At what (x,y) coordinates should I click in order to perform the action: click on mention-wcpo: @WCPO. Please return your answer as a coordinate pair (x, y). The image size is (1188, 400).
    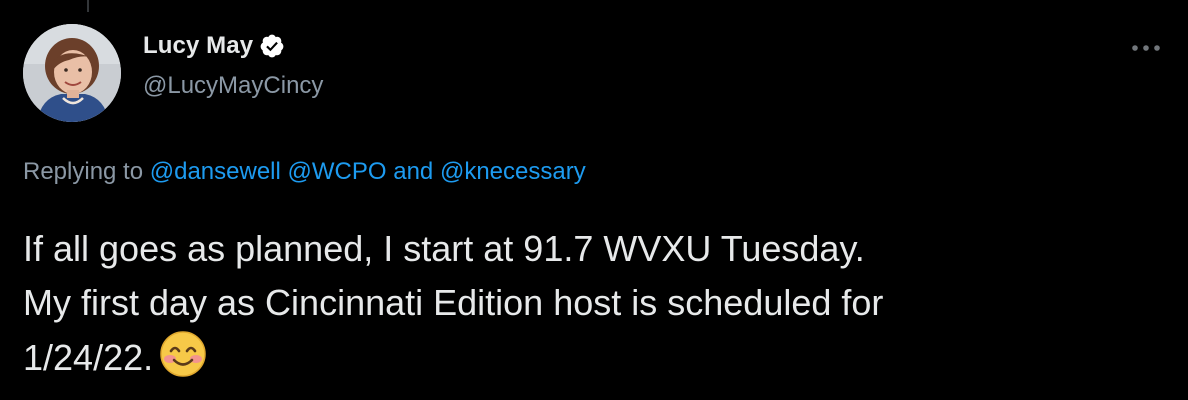
    Looking at the image, I should click on (337, 171).